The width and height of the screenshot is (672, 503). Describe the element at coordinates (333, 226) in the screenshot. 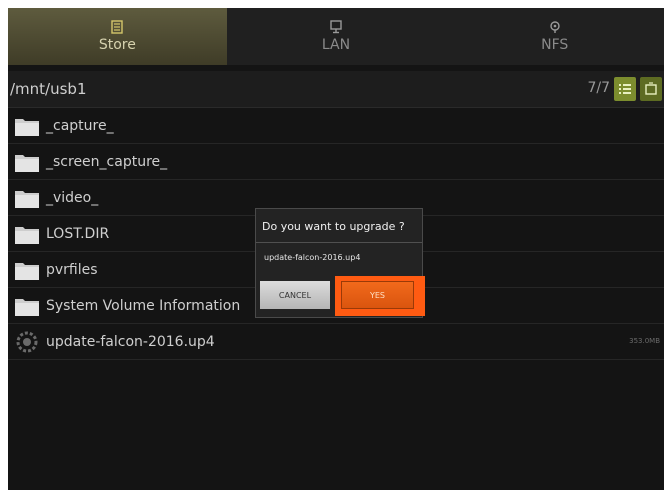

I see `dialog-title: Do you want to upgrade ?` at that location.